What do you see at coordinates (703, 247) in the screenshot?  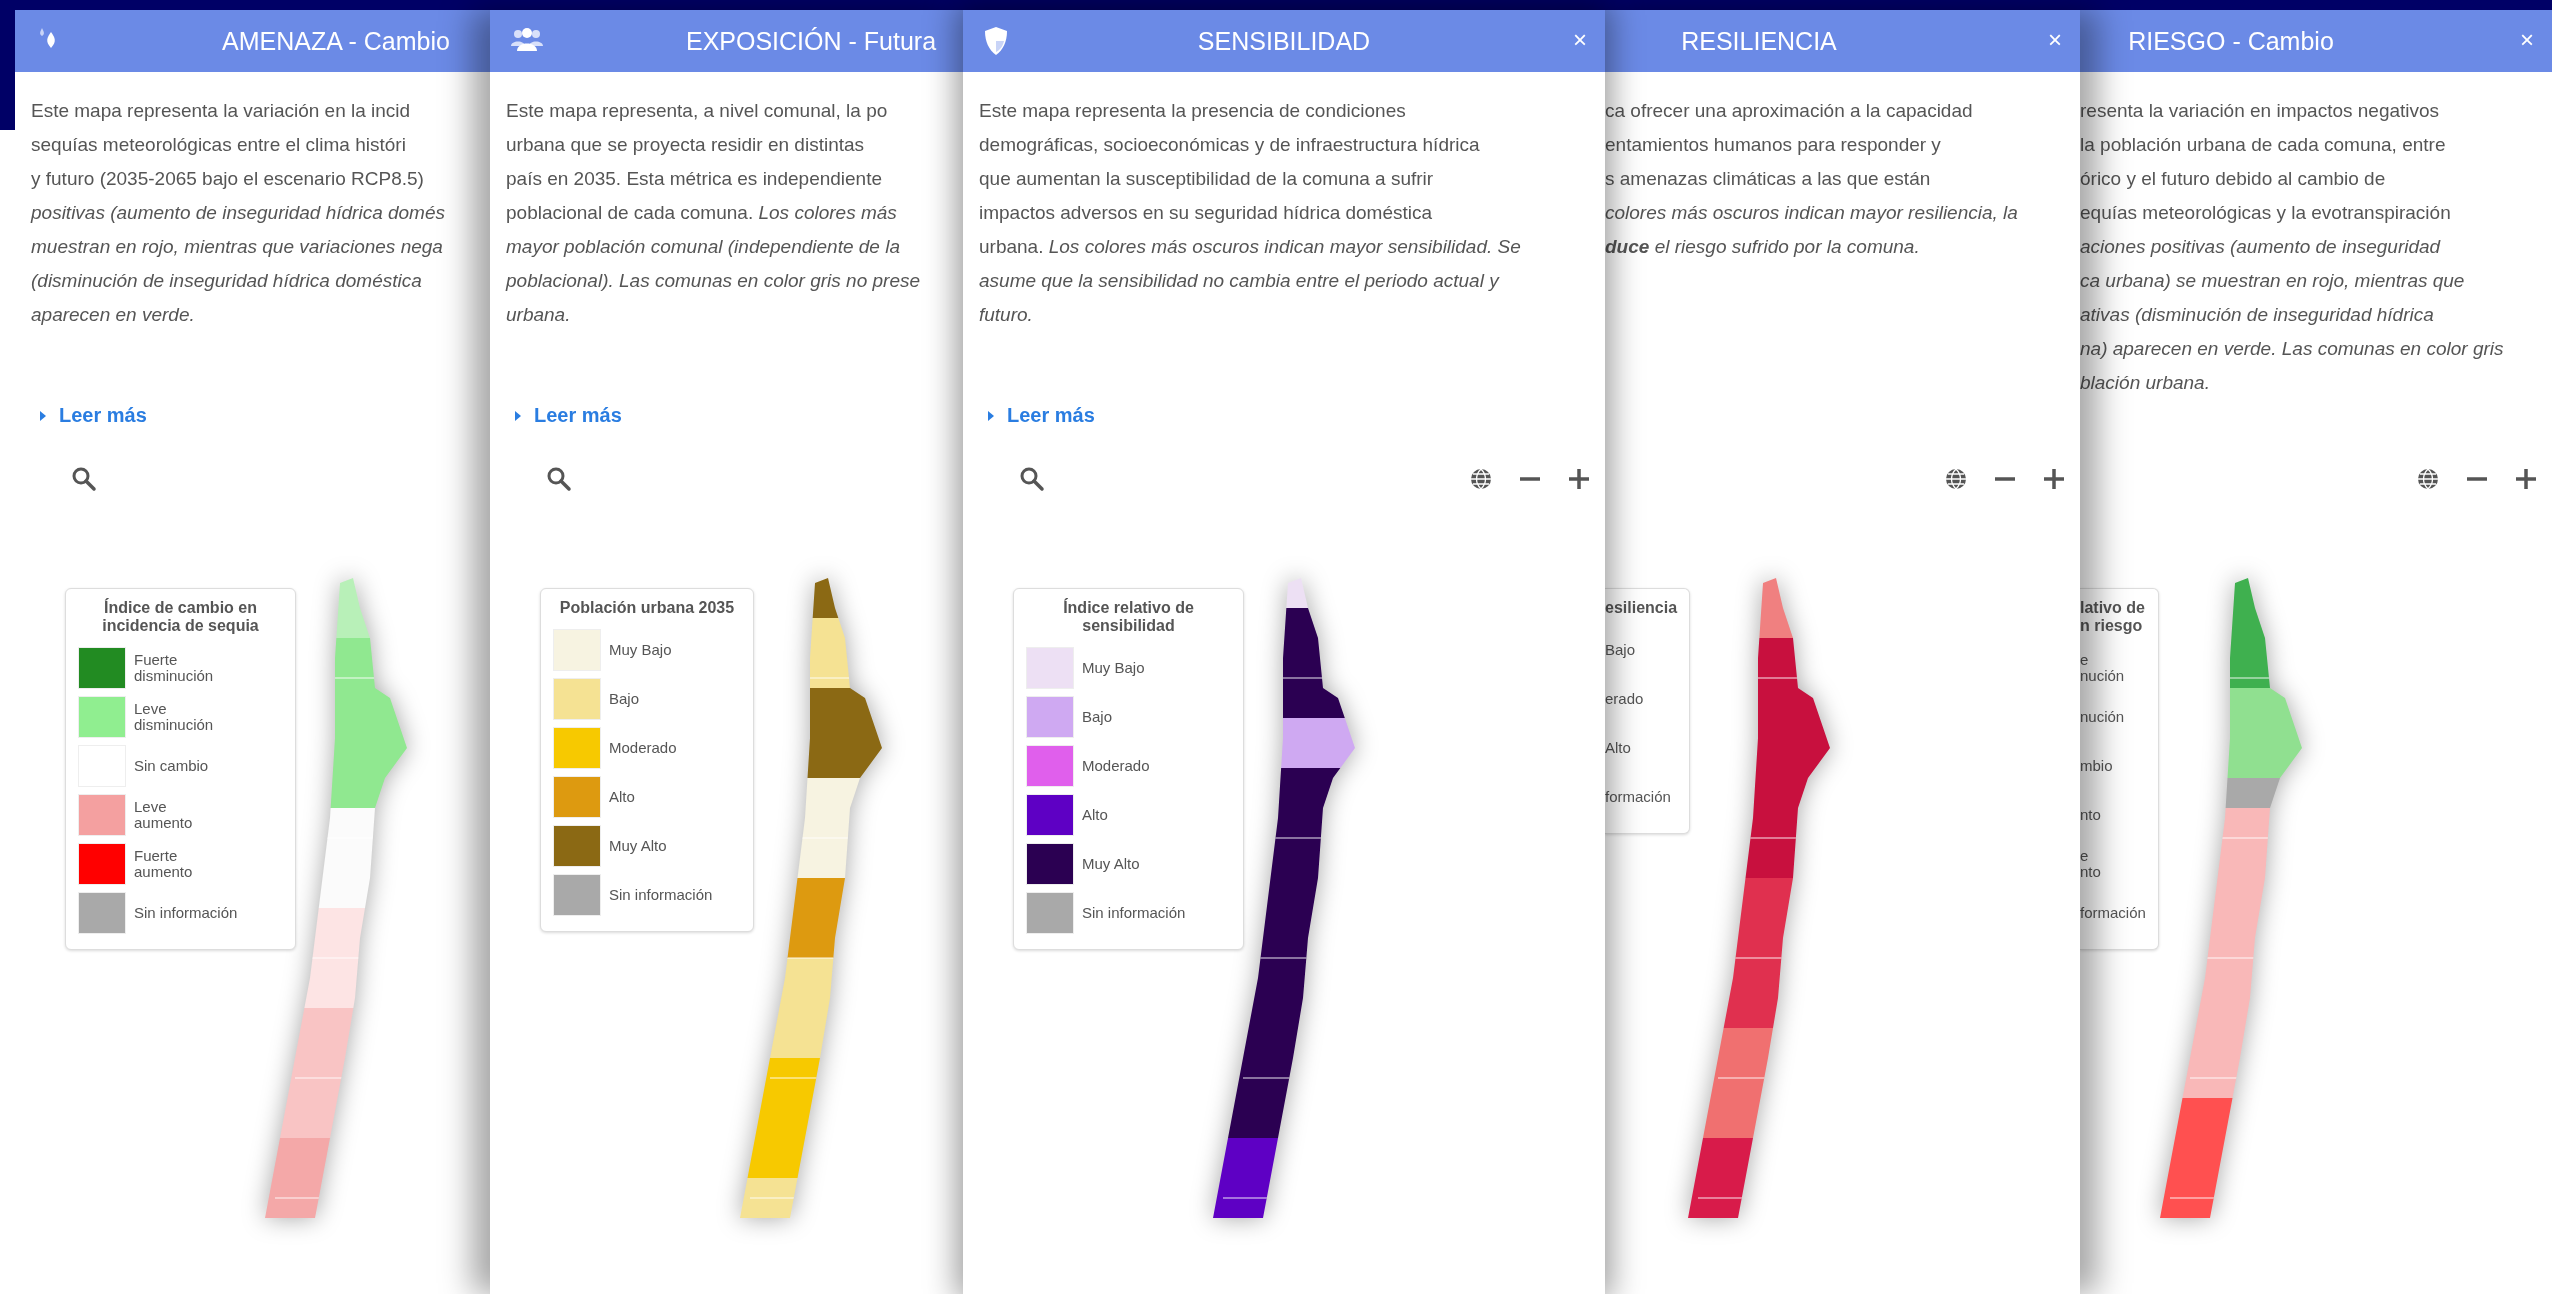 I see `description-line: mayor población comunal (independiente de la` at bounding box center [703, 247].